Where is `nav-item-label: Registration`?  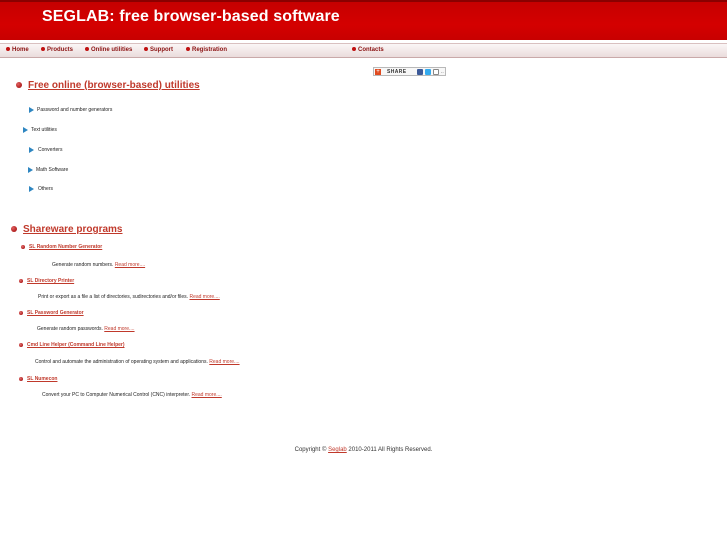 nav-item-label: Registration is located at coordinates (210, 50).